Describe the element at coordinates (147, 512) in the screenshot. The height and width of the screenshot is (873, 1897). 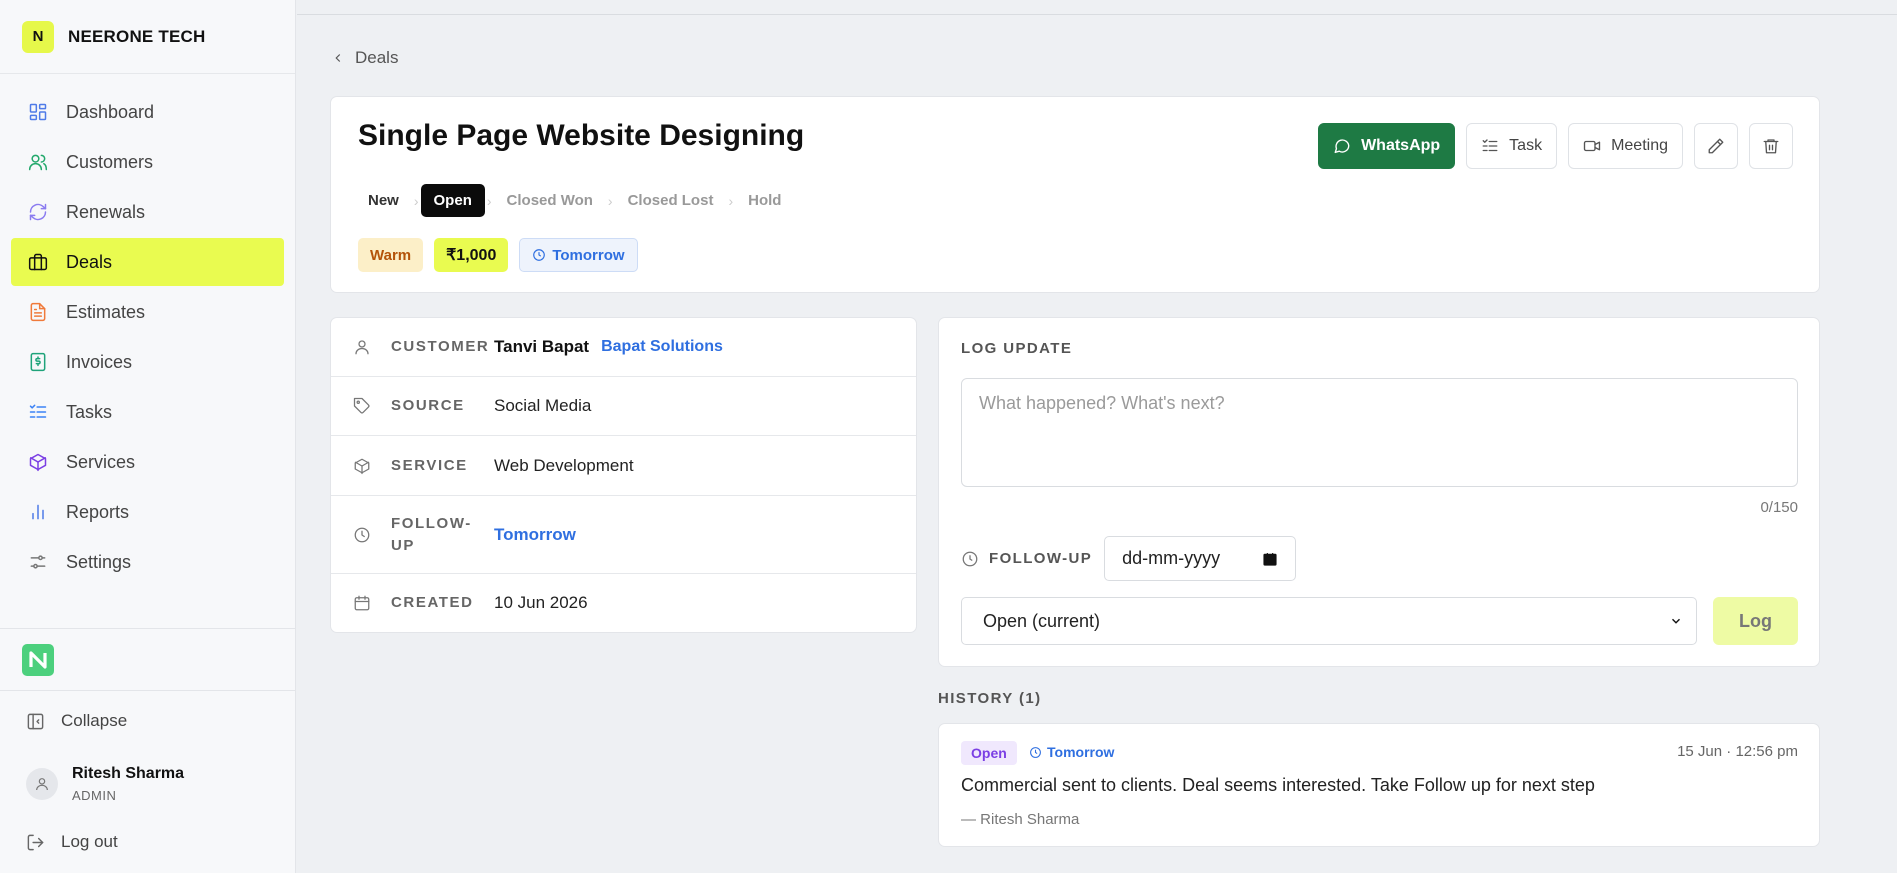
I see `sidebar-item-reports: Reports` at that location.